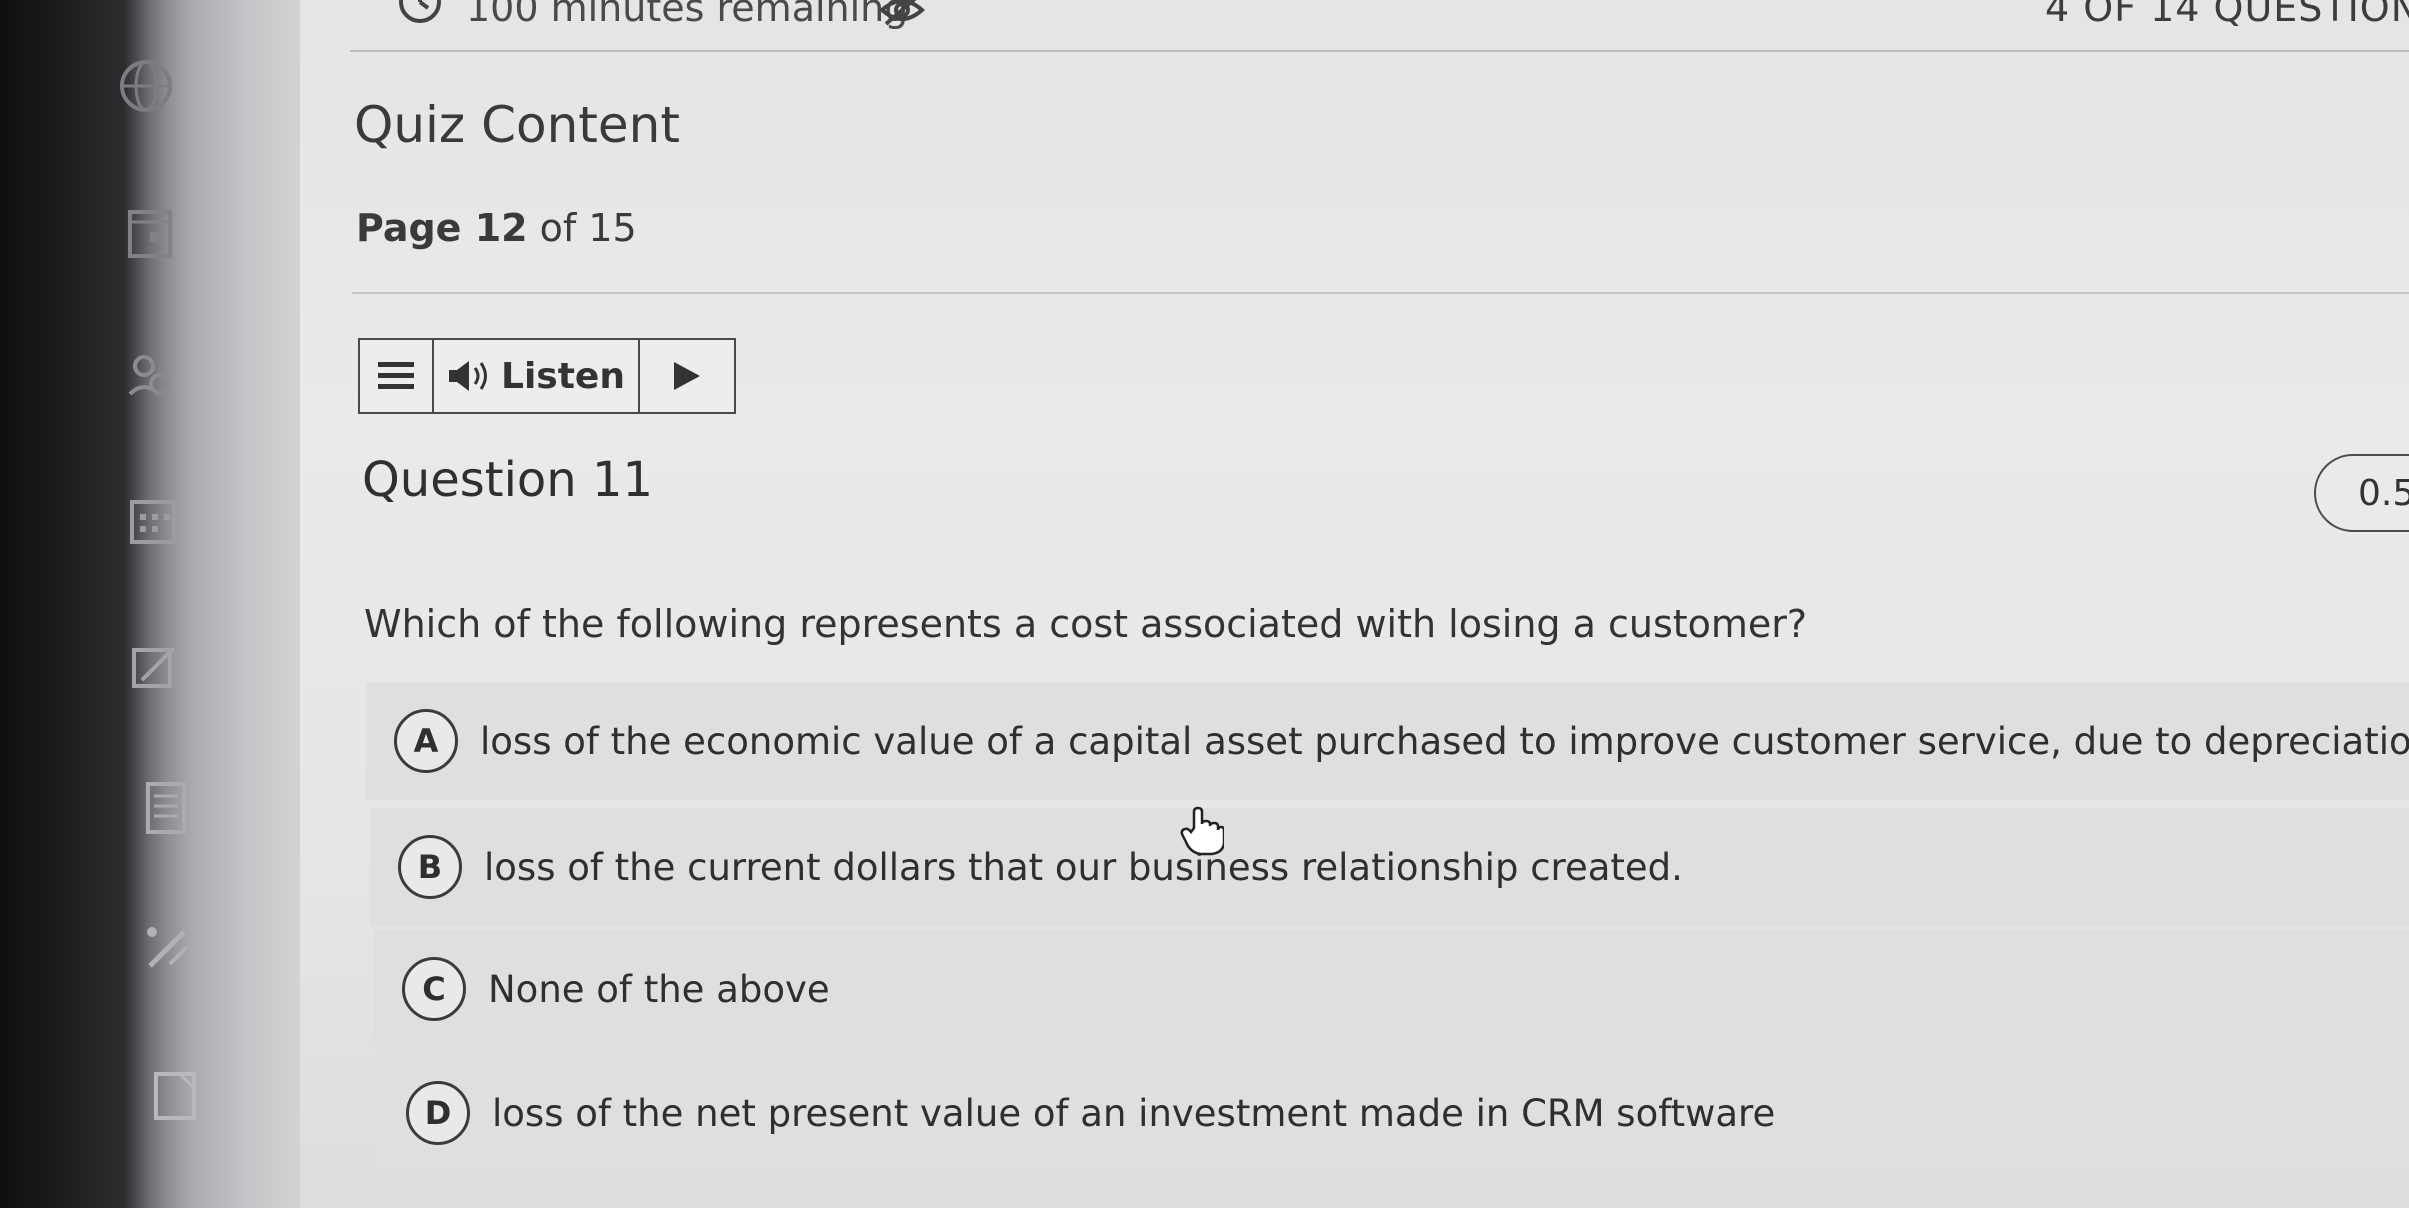  Describe the element at coordinates (152, 234) in the screenshot. I see `calendar-icon` at that location.